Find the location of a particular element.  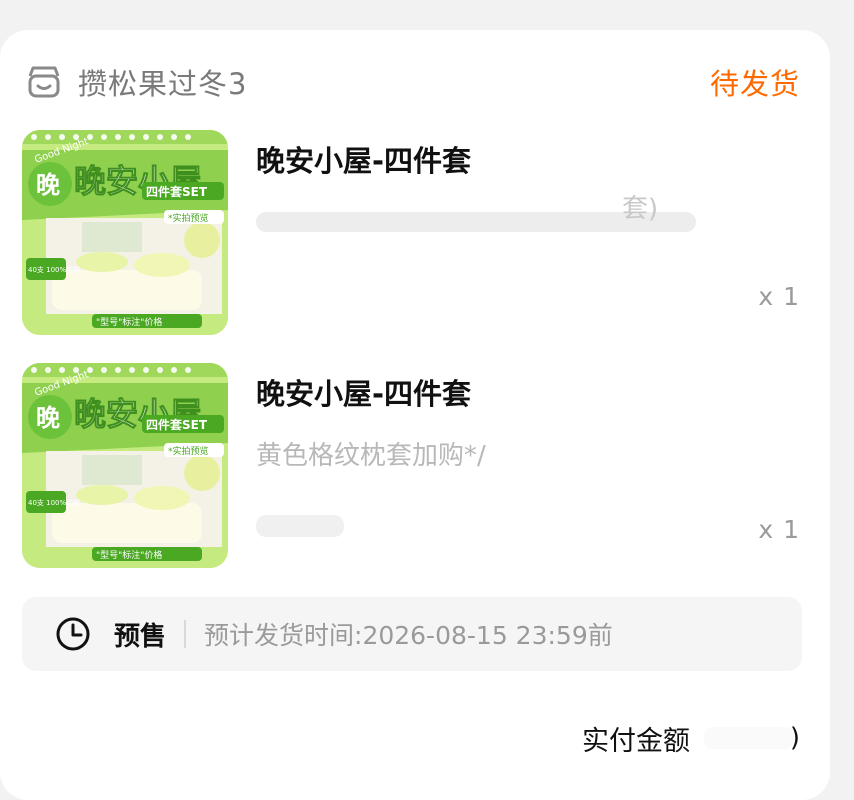

payment-row: 实付金额 ) is located at coordinates (400, 738).